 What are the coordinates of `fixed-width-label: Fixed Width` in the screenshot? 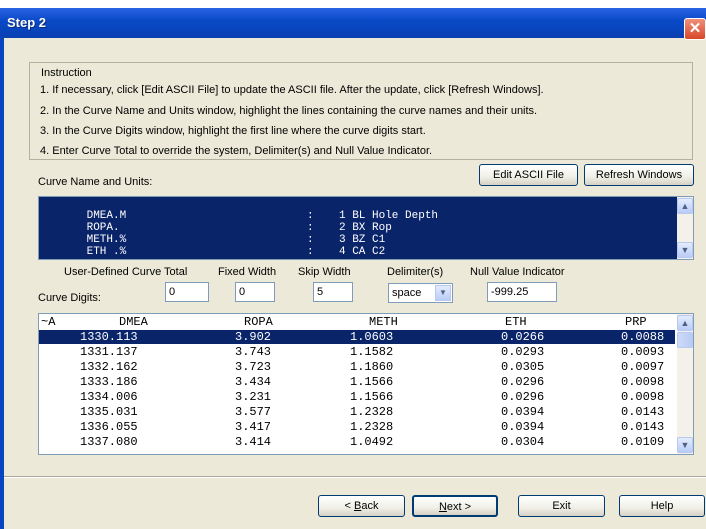 It's located at (247, 272).